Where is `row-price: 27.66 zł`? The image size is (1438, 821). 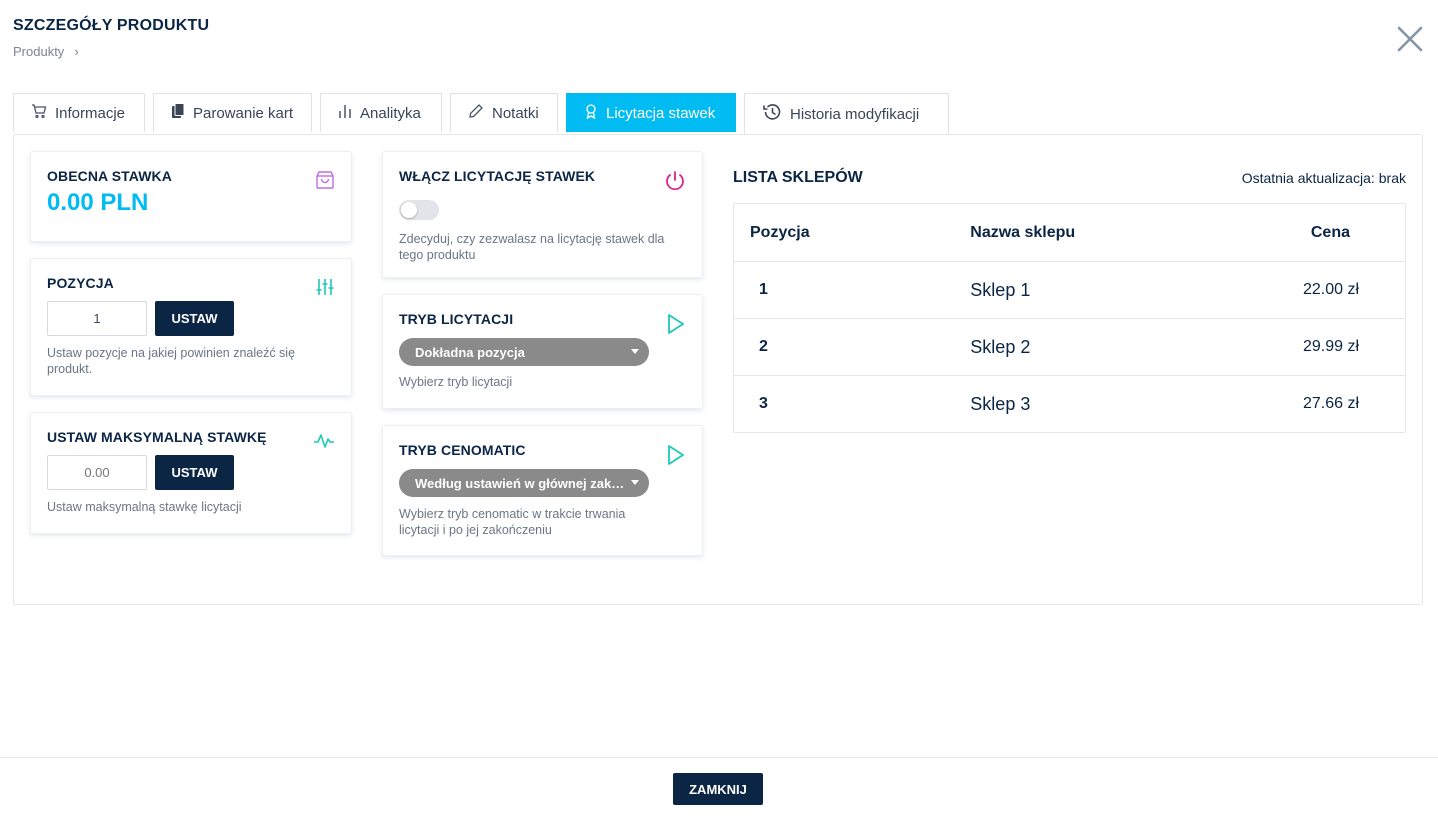 row-price: 27.66 zł is located at coordinates (1330, 403).